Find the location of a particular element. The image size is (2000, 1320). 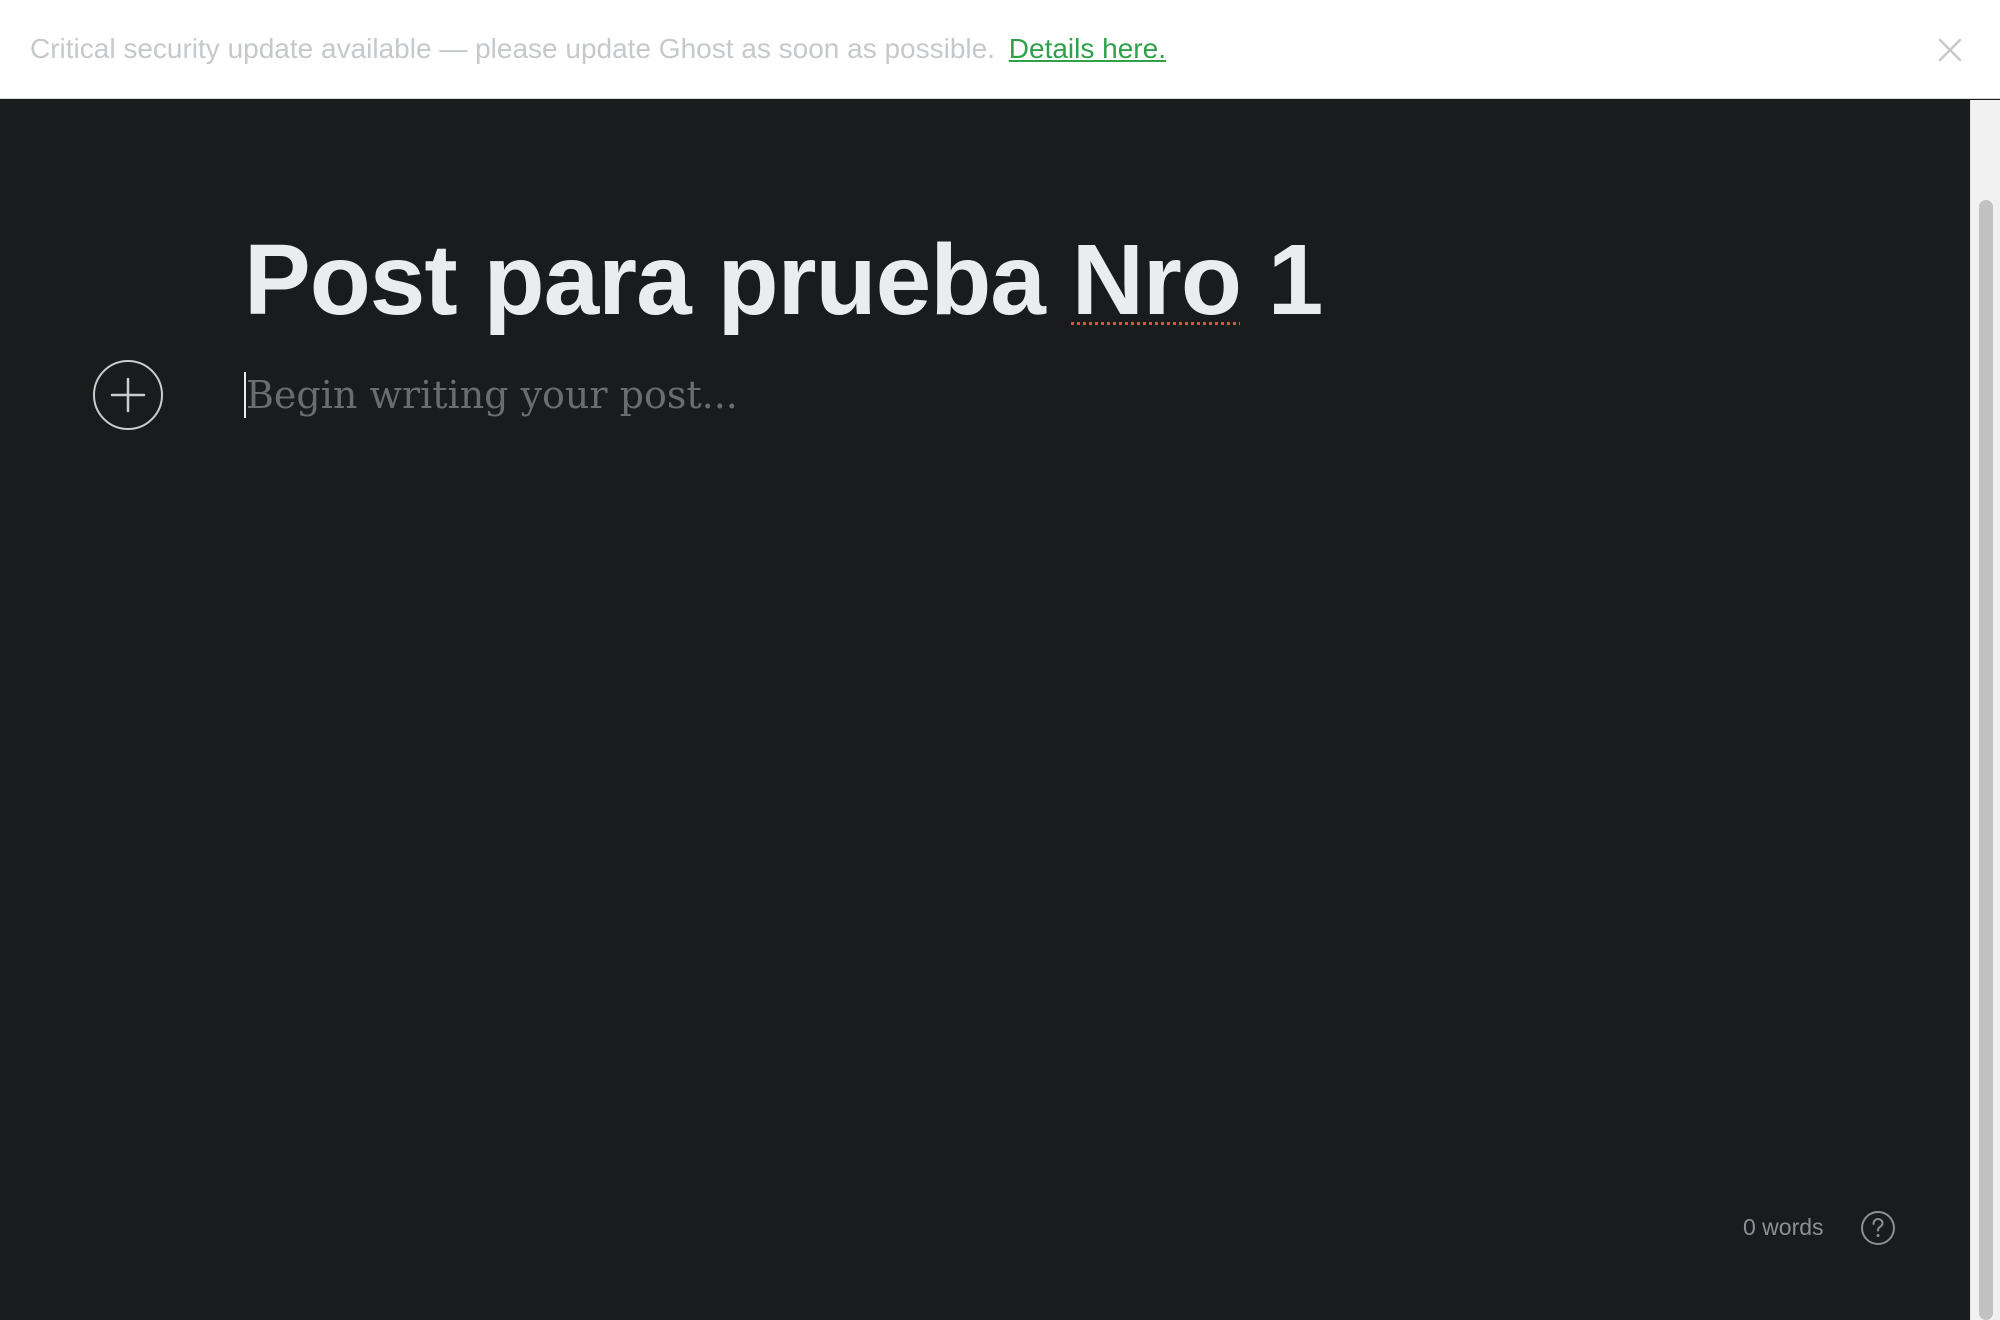

title-text-end: 1 is located at coordinates (1282, 280).